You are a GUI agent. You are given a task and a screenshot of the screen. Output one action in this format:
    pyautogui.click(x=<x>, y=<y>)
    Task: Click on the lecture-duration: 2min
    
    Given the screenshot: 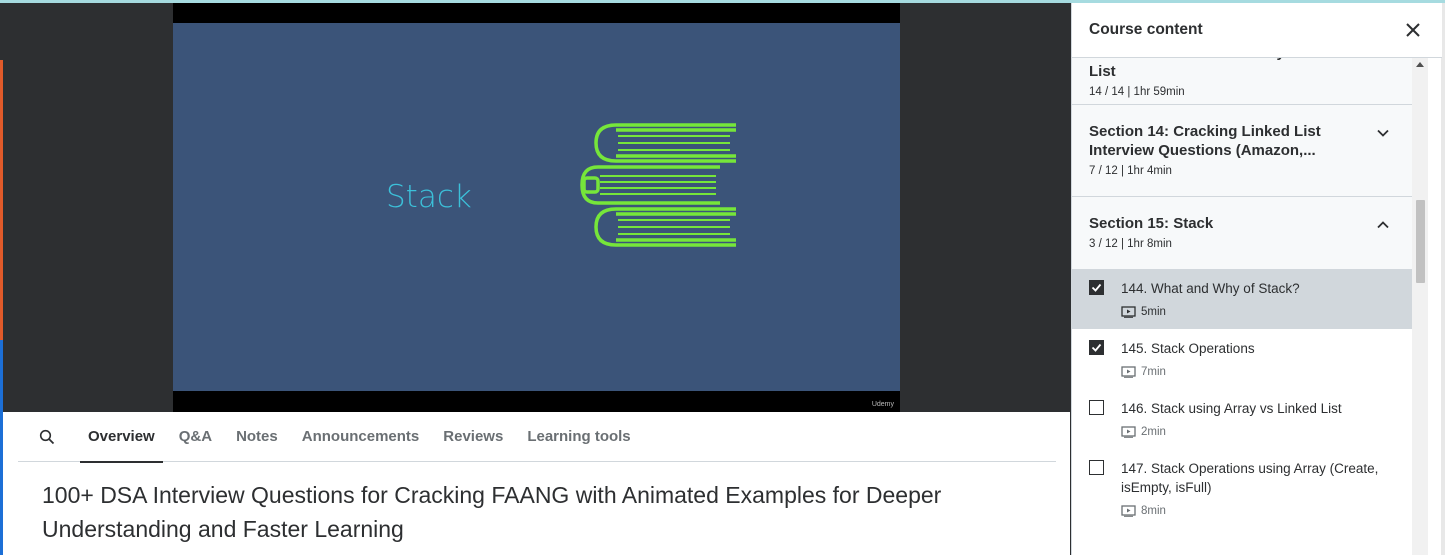 What is the action you would take?
    pyautogui.click(x=1153, y=432)
    